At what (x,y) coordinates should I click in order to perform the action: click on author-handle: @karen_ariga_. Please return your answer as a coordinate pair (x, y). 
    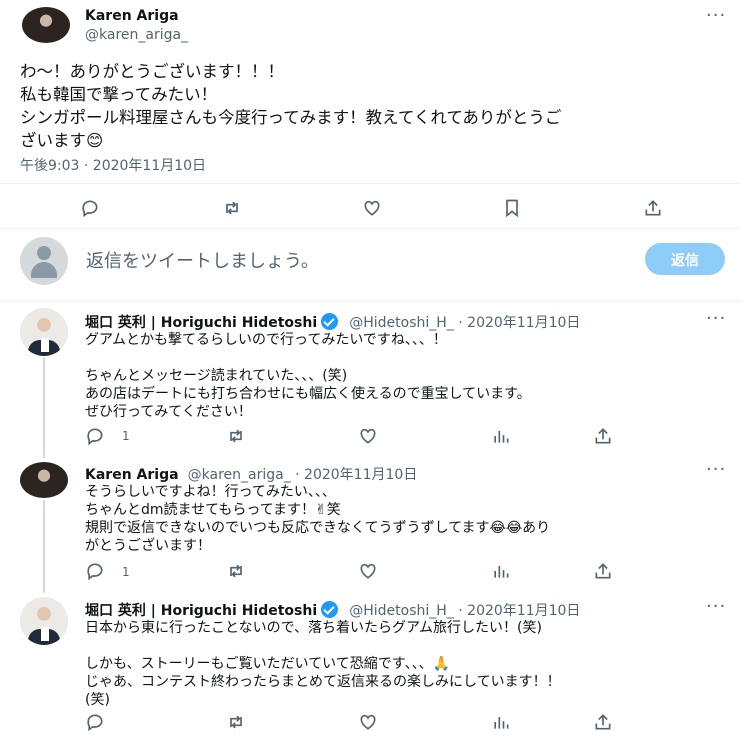
    Looking at the image, I should click on (136, 35).